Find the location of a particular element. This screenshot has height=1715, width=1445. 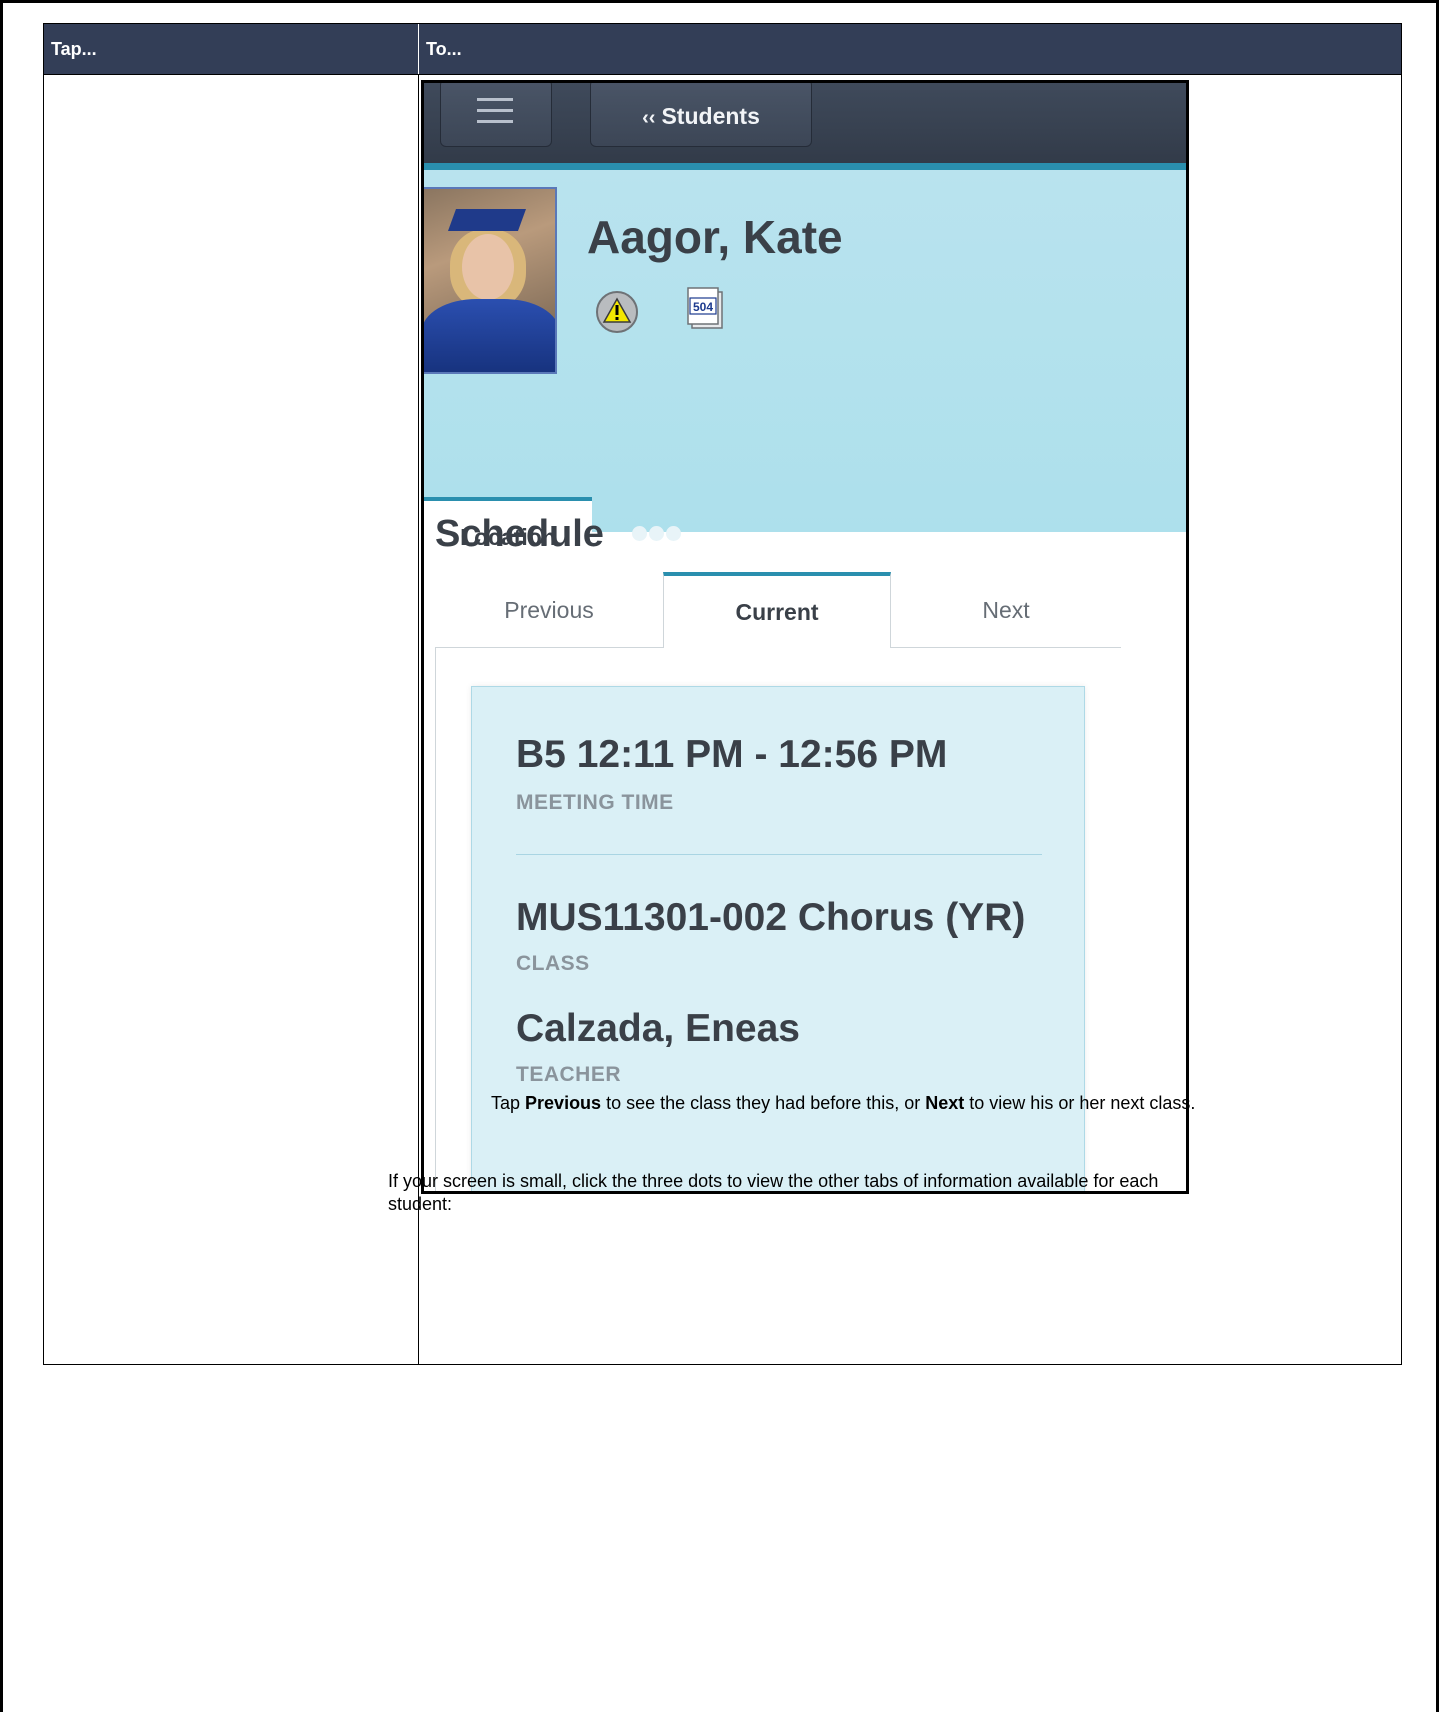

meeting-time-value: B5 12:11 PM - 12:56 PM is located at coordinates (732, 754).